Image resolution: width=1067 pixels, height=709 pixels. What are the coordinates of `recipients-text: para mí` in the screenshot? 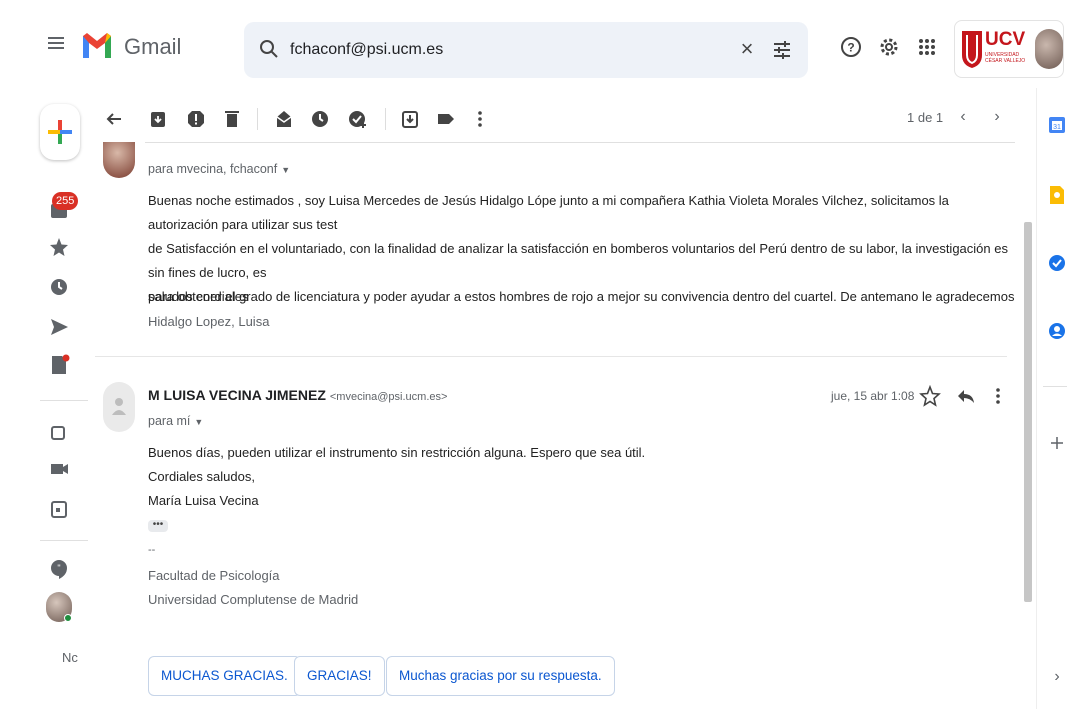 It's located at (169, 421).